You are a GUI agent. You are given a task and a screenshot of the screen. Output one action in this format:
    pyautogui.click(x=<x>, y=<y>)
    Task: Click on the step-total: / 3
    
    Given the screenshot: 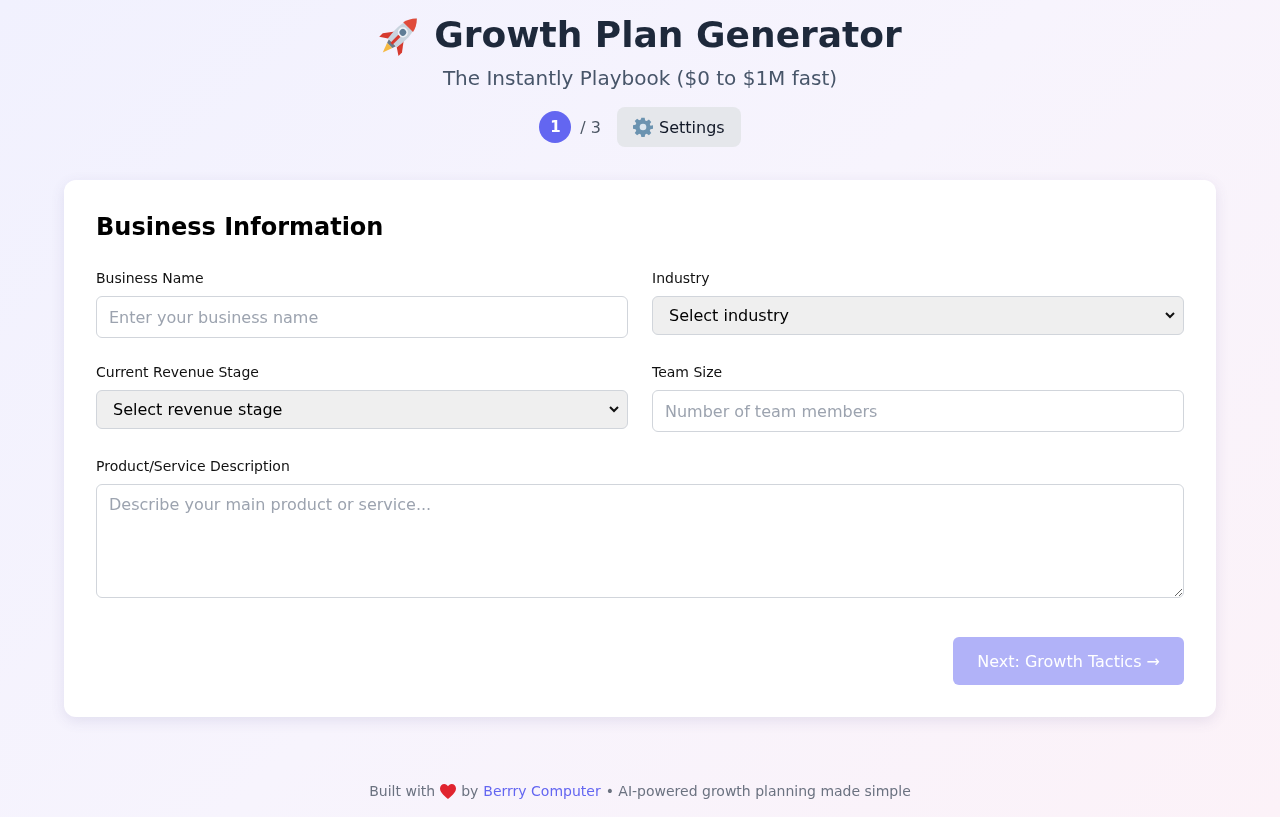 What is the action you would take?
    pyautogui.click(x=590, y=127)
    